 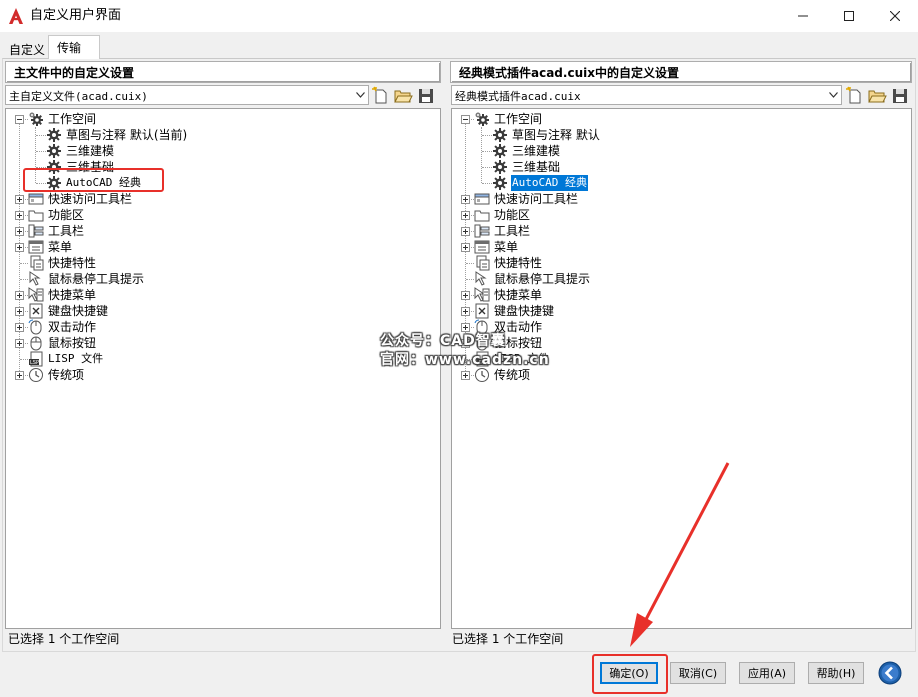 What do you see at coordinates (646, 95) in the screenshot?
I see `right-file-select: 经典模式插件acad.cuix` at bounding box center [646, 95].